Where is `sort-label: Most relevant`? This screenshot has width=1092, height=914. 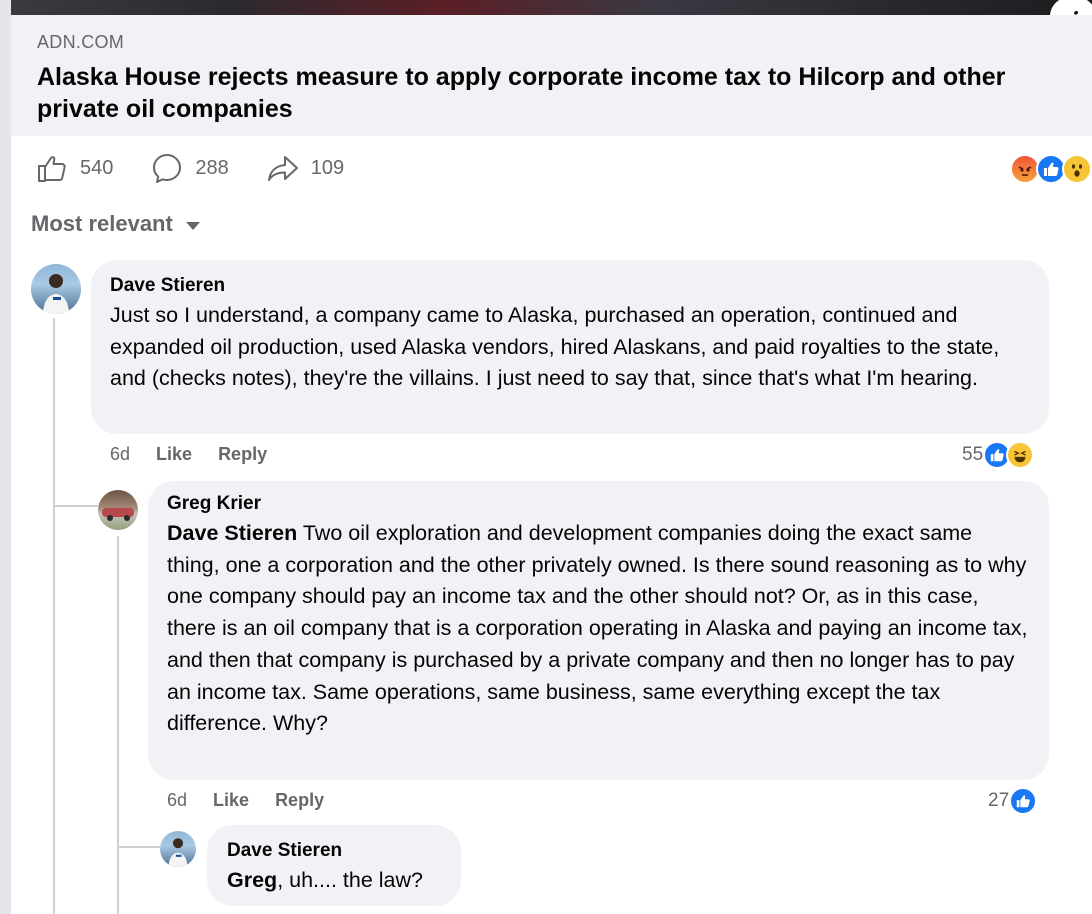
sort-label: Most relevant is located at coordinates (102, 223).